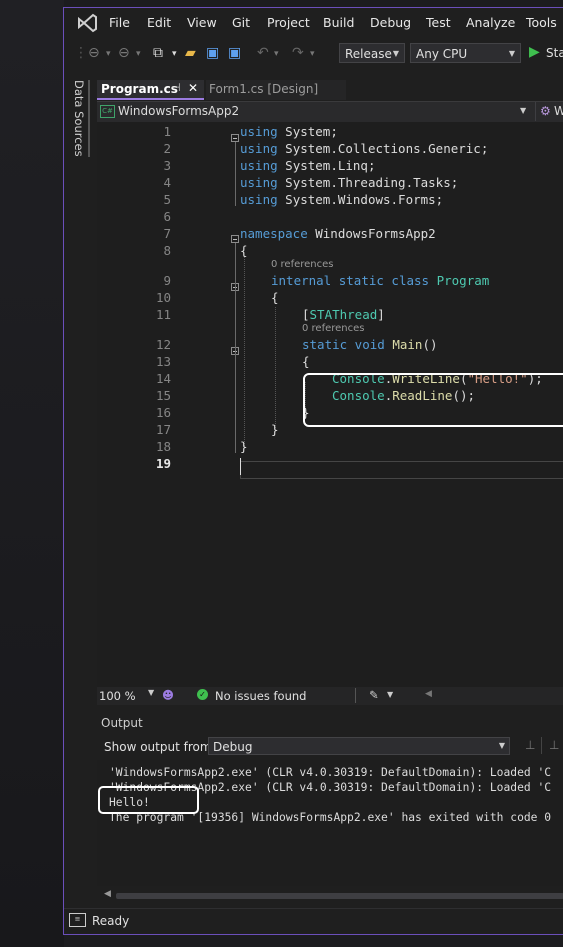 This screenshot has height=947, width=563. Describe the element at coordinates (372, 53) in the screenshot. I see `solution-configuration-select: Release ▼` at that location.